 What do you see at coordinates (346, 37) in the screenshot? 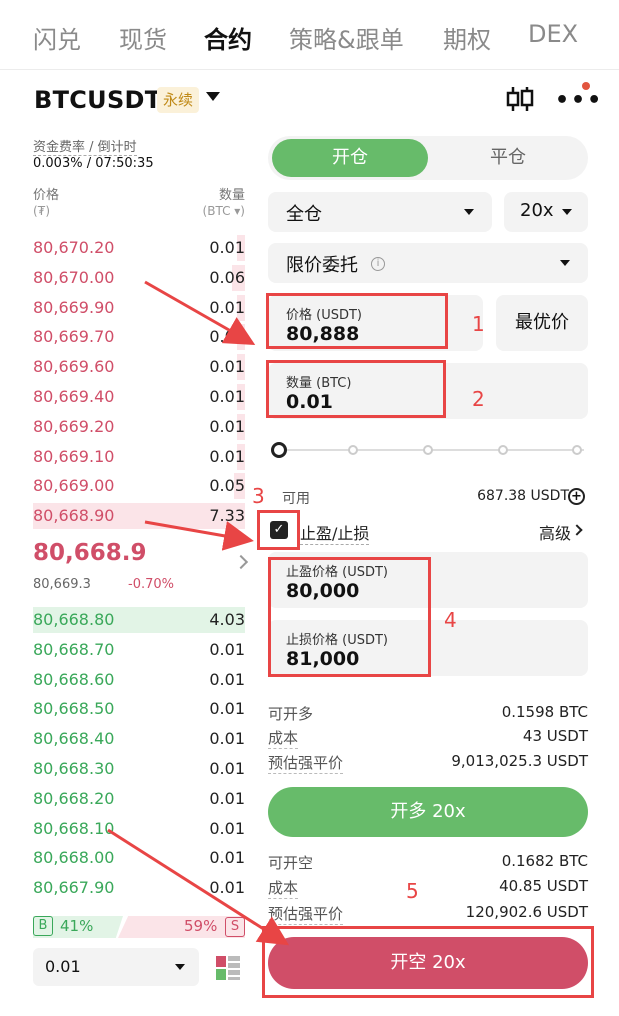
I see `tab-strategy-copy: 策略&跟单` at bounding box center [346, 37].